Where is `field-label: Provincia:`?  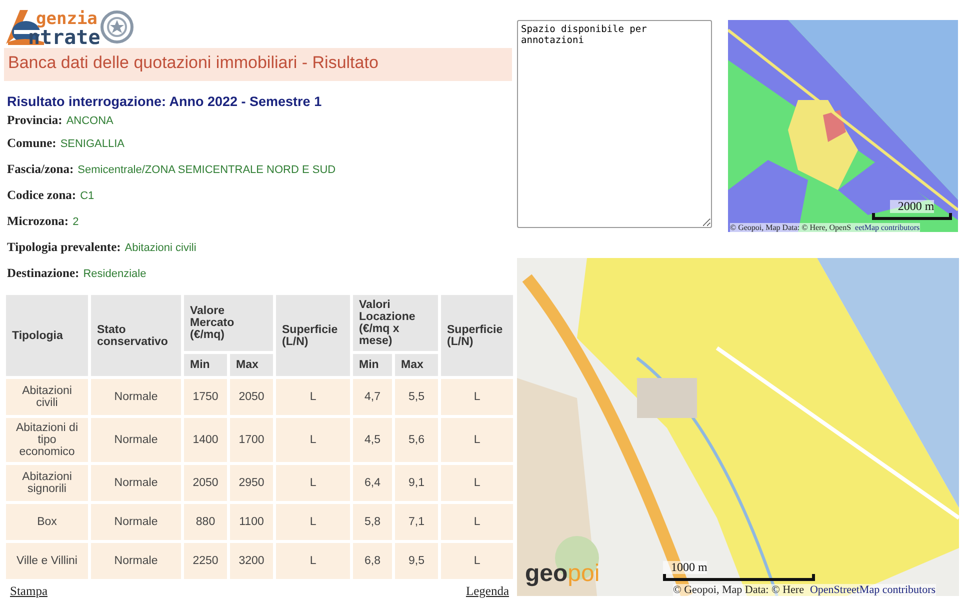 field-label: Provincia: is located at coordinates (34, 120).